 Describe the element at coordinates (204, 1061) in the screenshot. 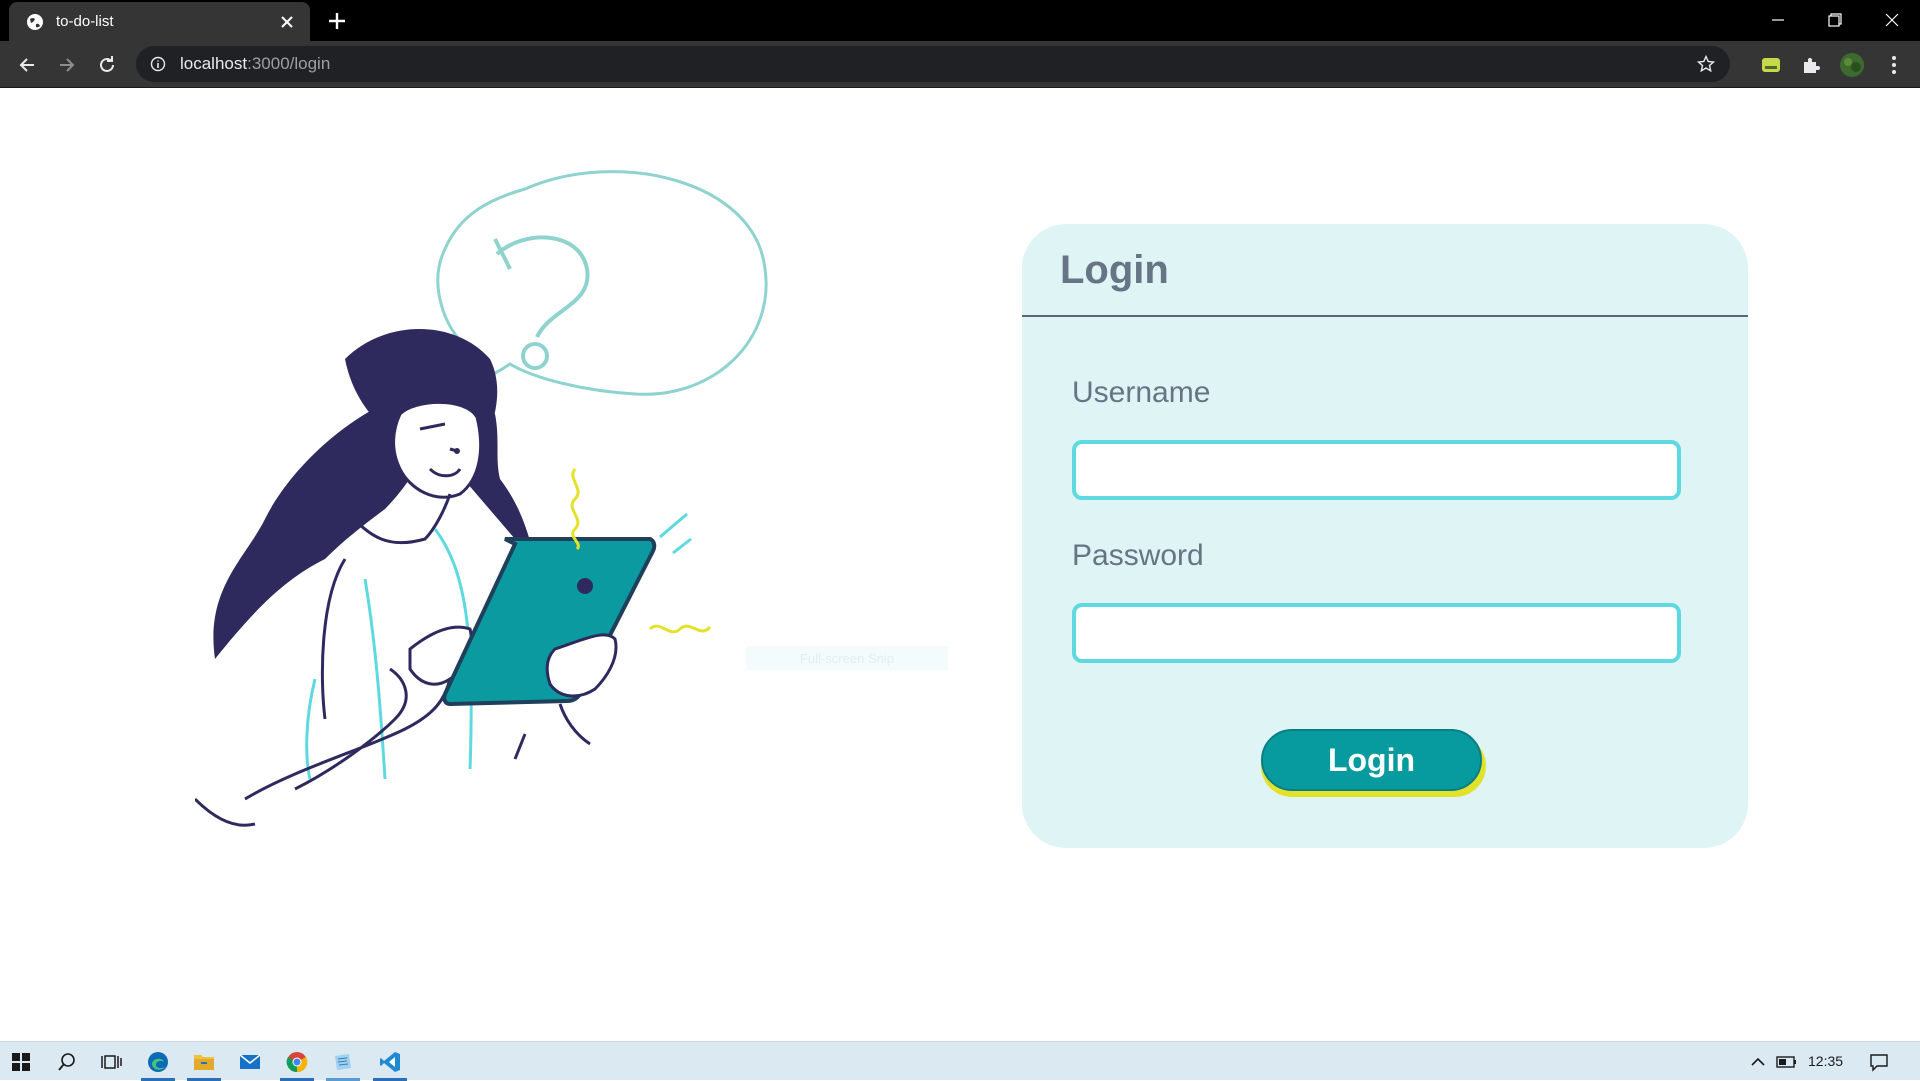

I see `file-explorer-icon` at that location.